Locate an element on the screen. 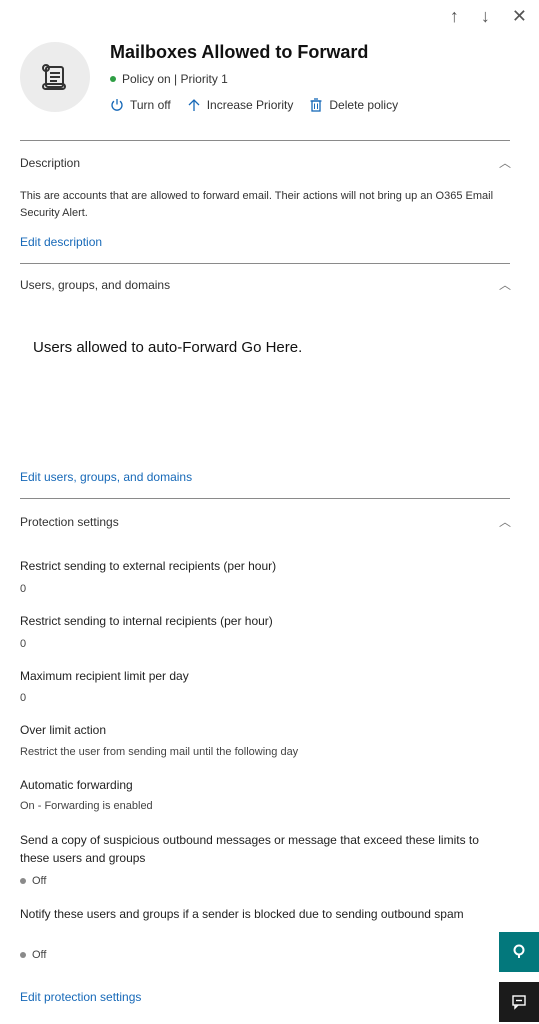  trash-icon is located at coordinates (316, 105).